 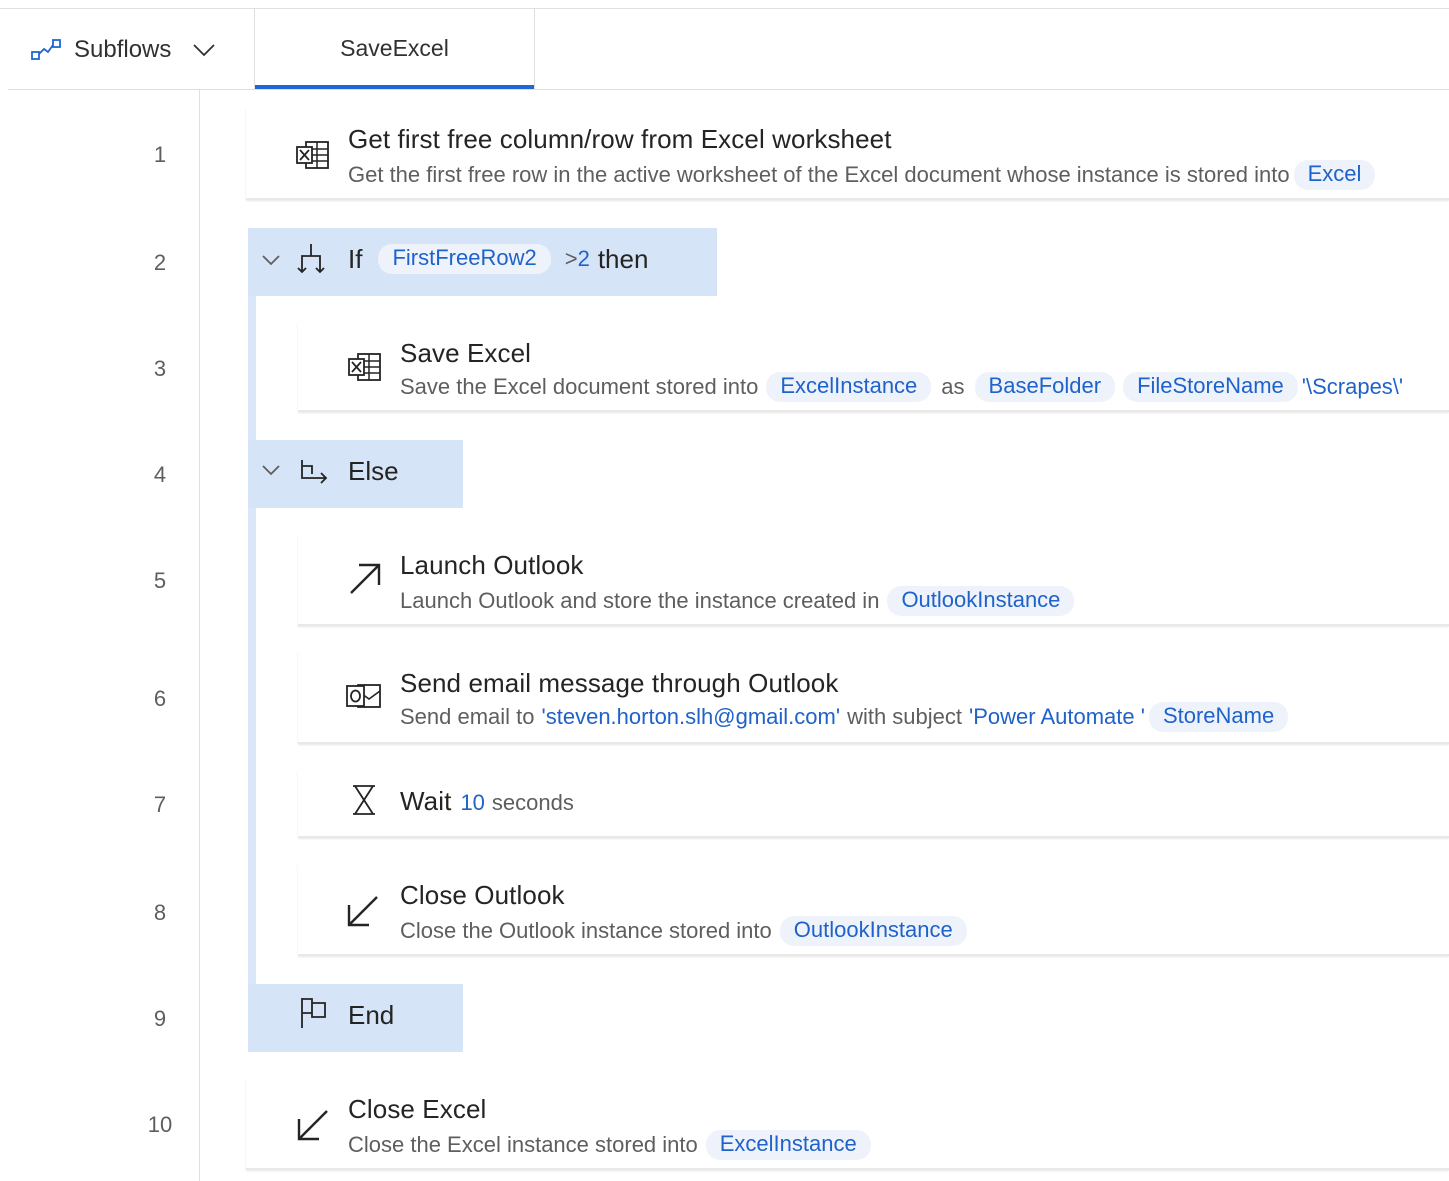 What do you see at coordinates (953, 386) in the screenshot?
I see `as-text: as` at bounding box center [953, 386].